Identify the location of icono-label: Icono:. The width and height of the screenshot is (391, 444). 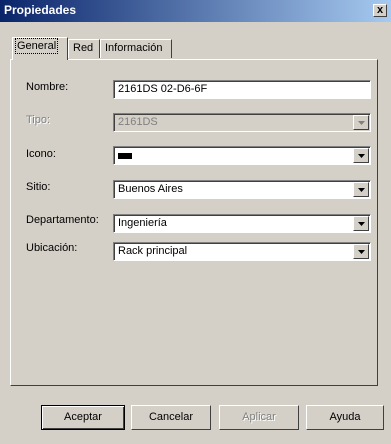
(41, 154).